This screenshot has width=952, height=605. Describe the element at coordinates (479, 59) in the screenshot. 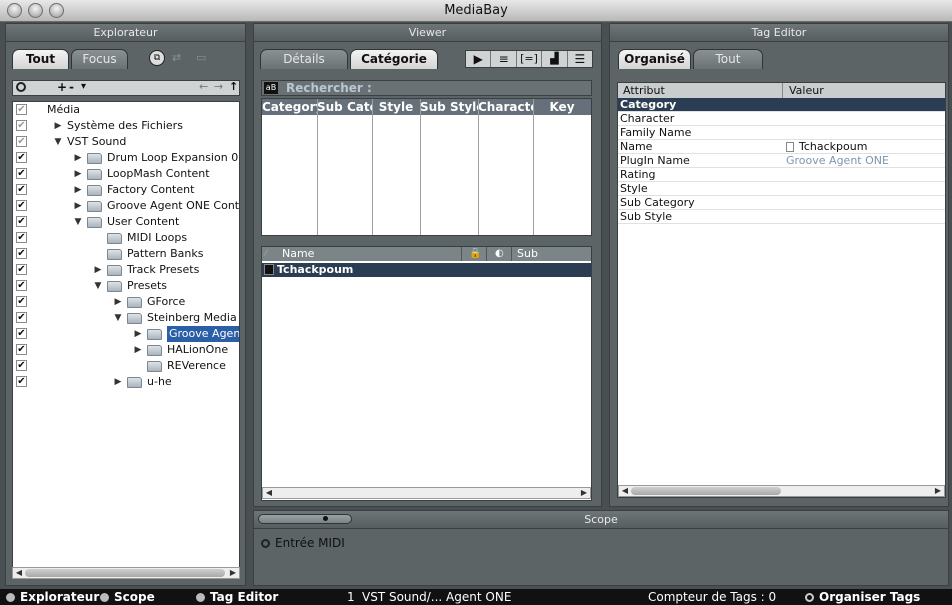

I see `play-icon: ▶` at that location.